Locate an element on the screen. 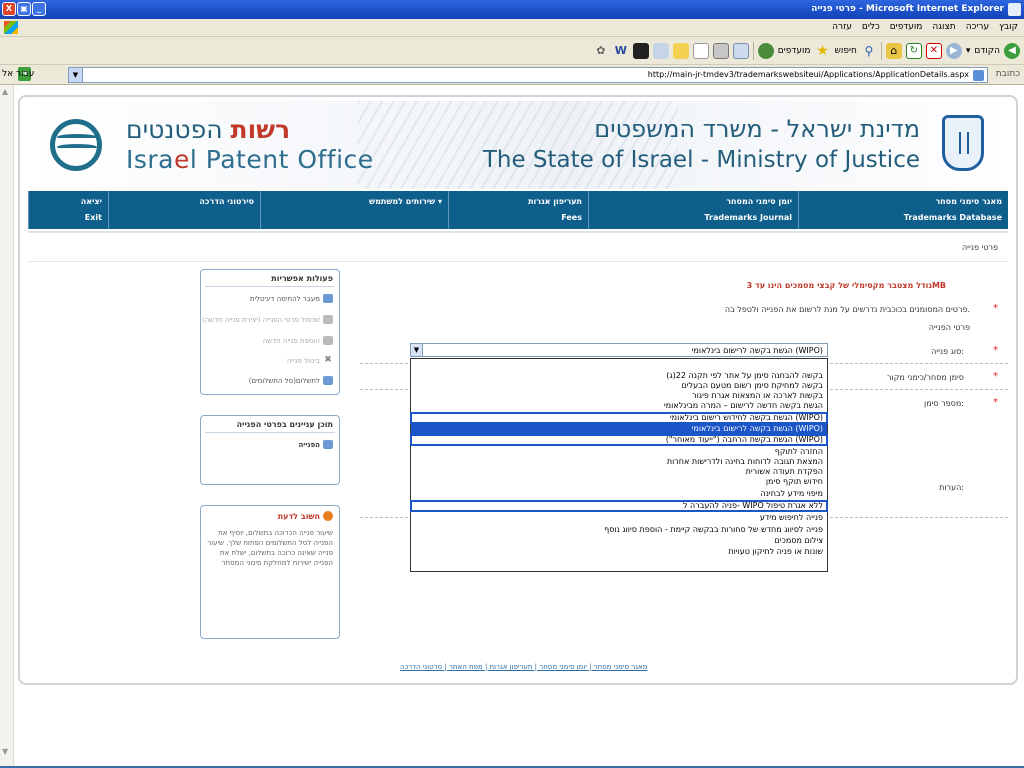  menu-tools: כלים is located at coordinates (871, 27).